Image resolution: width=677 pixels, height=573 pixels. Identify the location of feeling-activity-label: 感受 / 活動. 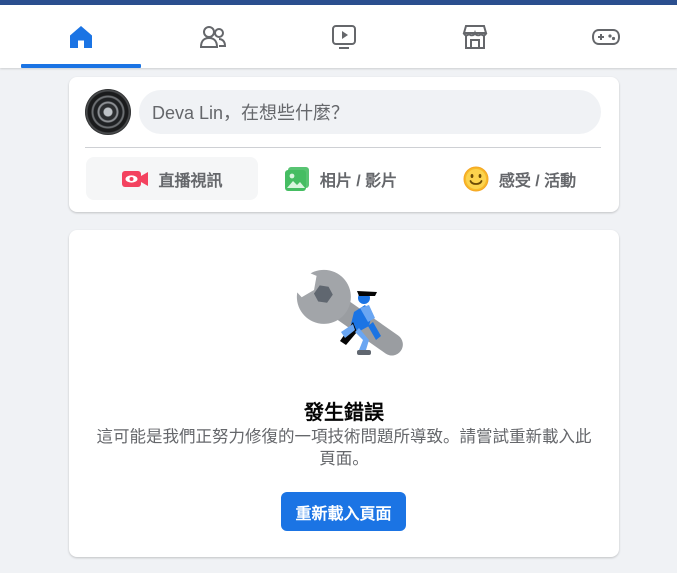
(537, 181).